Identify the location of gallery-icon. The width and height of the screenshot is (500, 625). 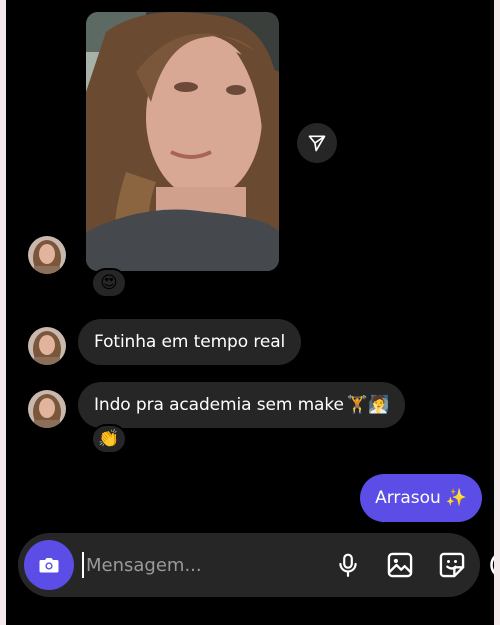
(400, 565).